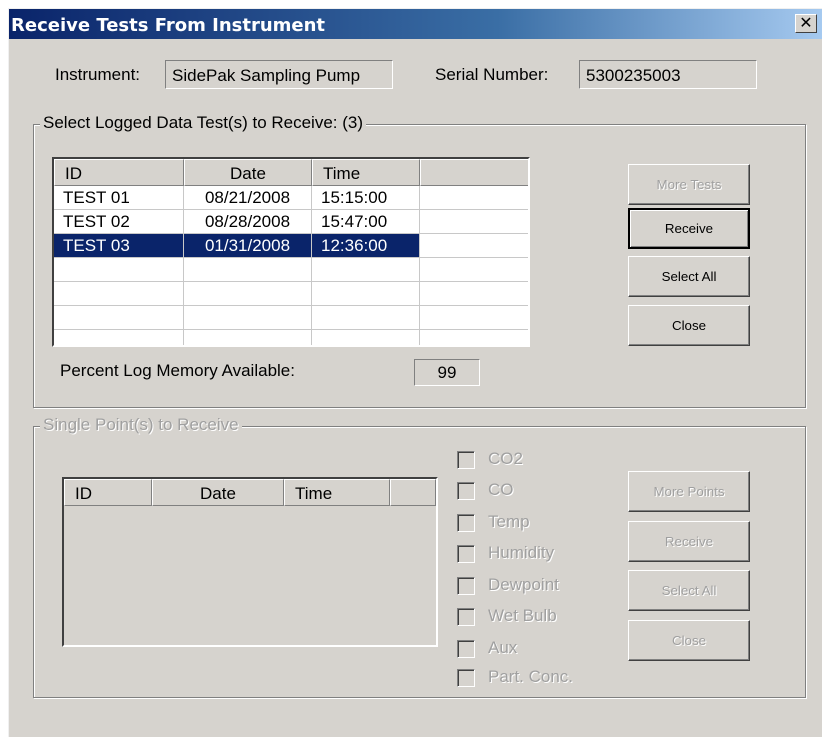 The height and width of the screenshot is (737, 822). What do you see at coordinates (279, 74) in the screenshot?
I see `instrument-field: SidePak Sampling Pump` at bounding box center [279, 74].